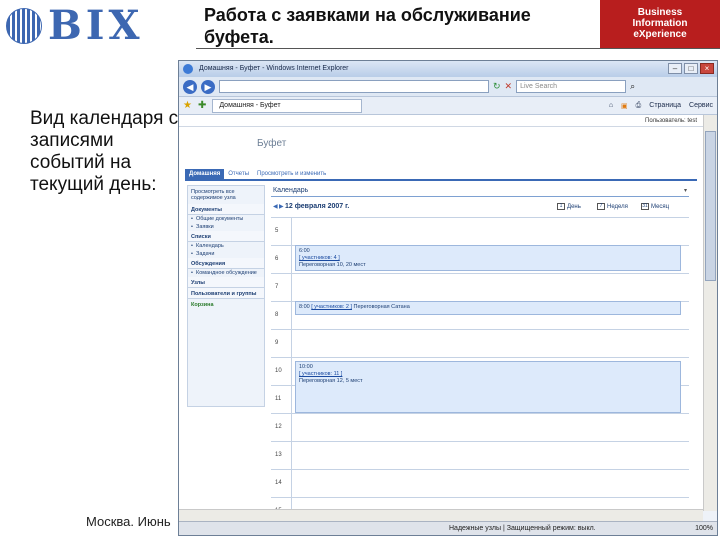 Image resolution: width=720 pixels, height=540 pixels. I want to click on page-menu: Страница, so click(665, 106).